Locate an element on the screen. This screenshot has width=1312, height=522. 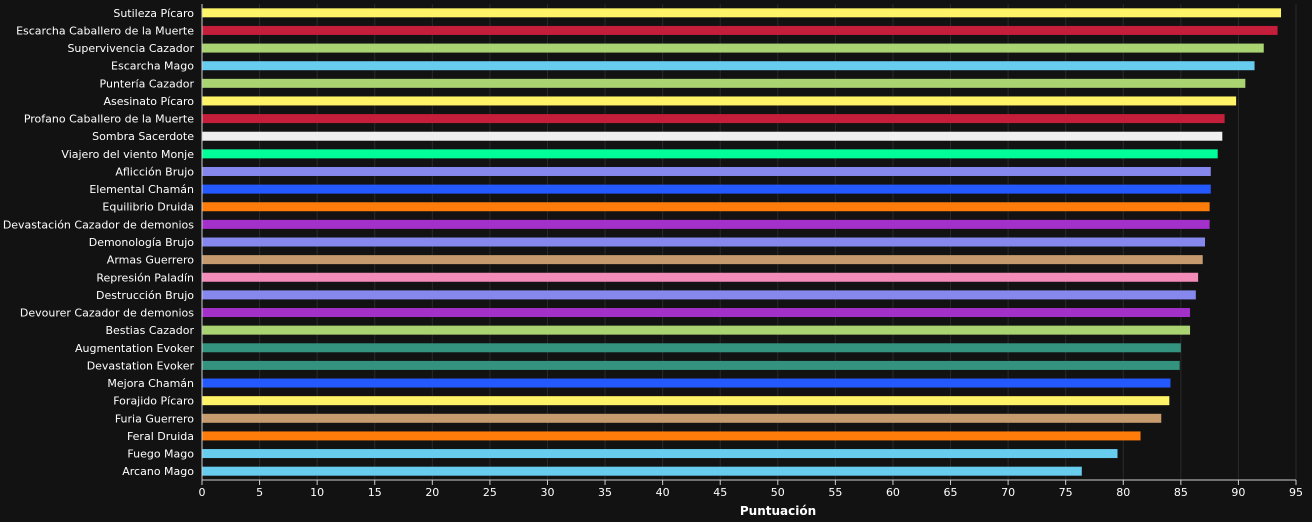
x-tick-label: 30 is located at coordinates (547, 492).